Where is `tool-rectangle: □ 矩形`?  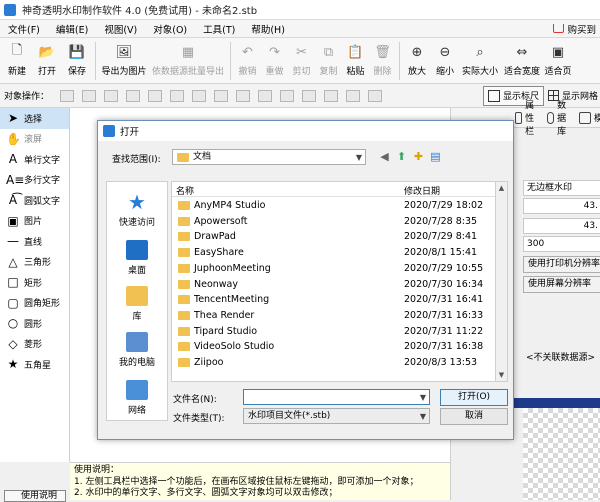
tool-rectangle: □ 矩形 is located at coordinates (34, 282).